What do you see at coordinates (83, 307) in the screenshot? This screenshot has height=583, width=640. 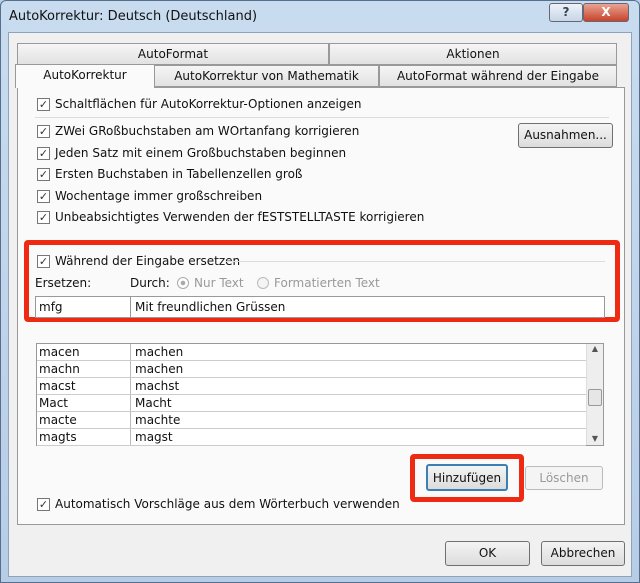 I see `replace-input: mfg` at bounding box center [83, 307].